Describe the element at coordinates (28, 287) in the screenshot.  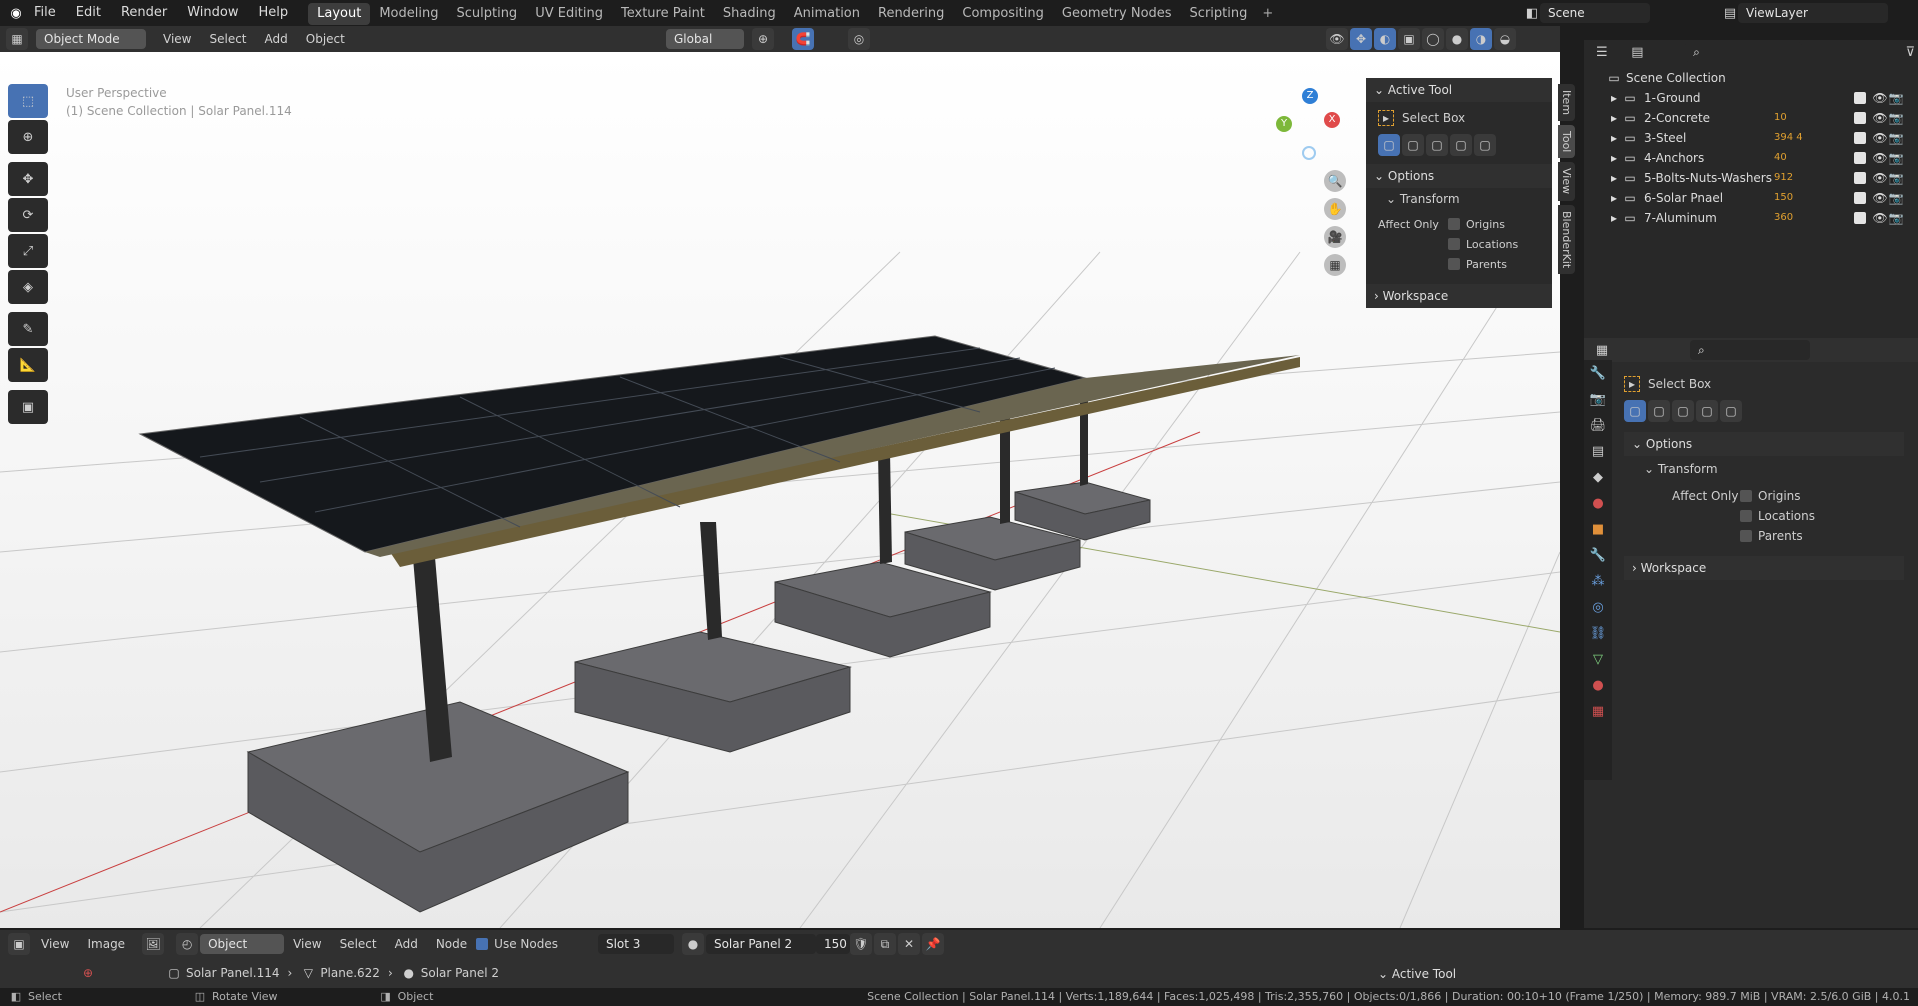
I see `transform-icon: ◈` at that location.